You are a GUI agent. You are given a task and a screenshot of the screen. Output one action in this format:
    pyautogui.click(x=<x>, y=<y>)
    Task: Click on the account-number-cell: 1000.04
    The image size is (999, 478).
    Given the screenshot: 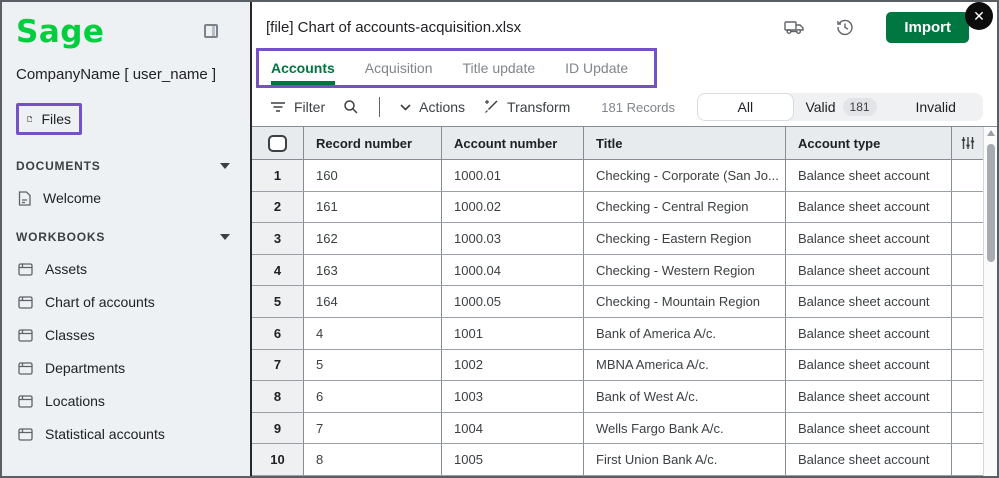 What is the action you would take?
    pyautogui.click(x=513, y=270)
    